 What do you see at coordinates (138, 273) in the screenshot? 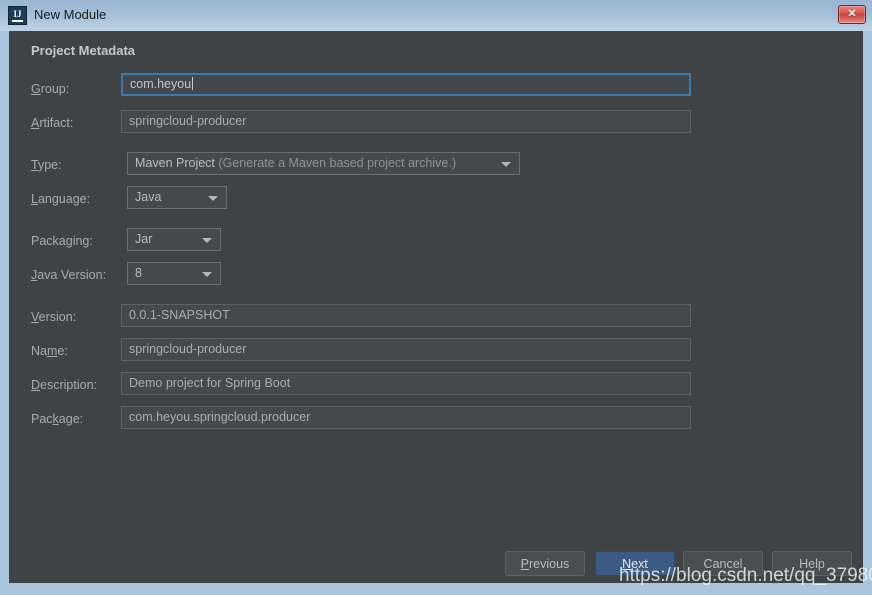
I see `java-version-combobox-value: 8` at bounding box center [138, 273].